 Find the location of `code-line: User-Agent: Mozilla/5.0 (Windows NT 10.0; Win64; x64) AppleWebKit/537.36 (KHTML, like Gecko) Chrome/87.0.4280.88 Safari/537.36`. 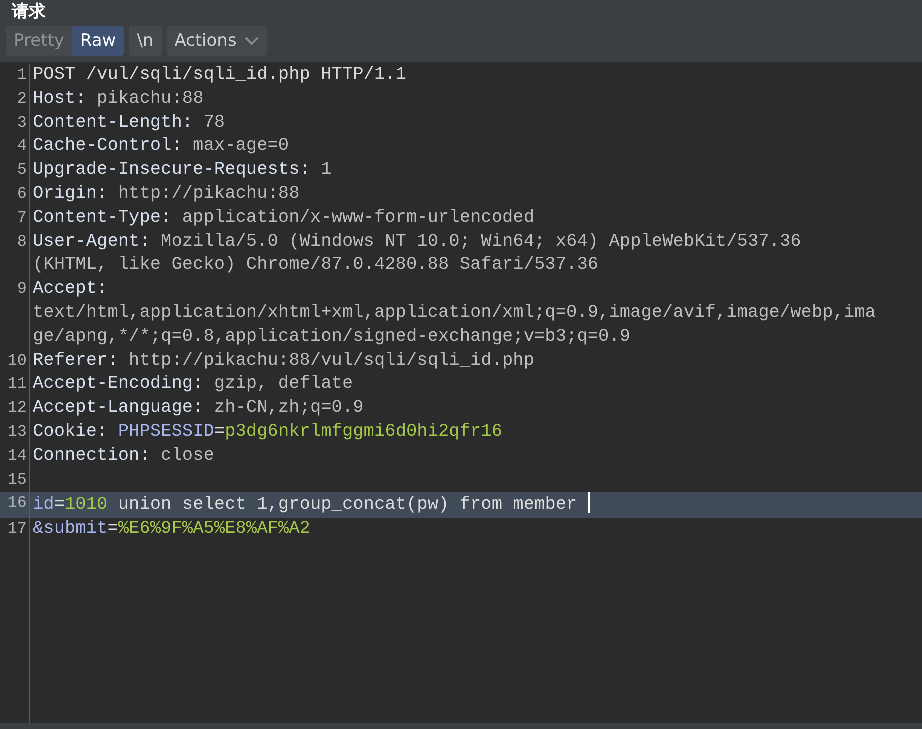

code-line: User-Agent: Mozilla/5.0 (Windows NT 10.0; Win64; x64) AppleWebKit/537.36 (KHTML, like Gecko) Chrome/87.0.4280.88 Safari/537.36 is located at coordinates (417, 254).